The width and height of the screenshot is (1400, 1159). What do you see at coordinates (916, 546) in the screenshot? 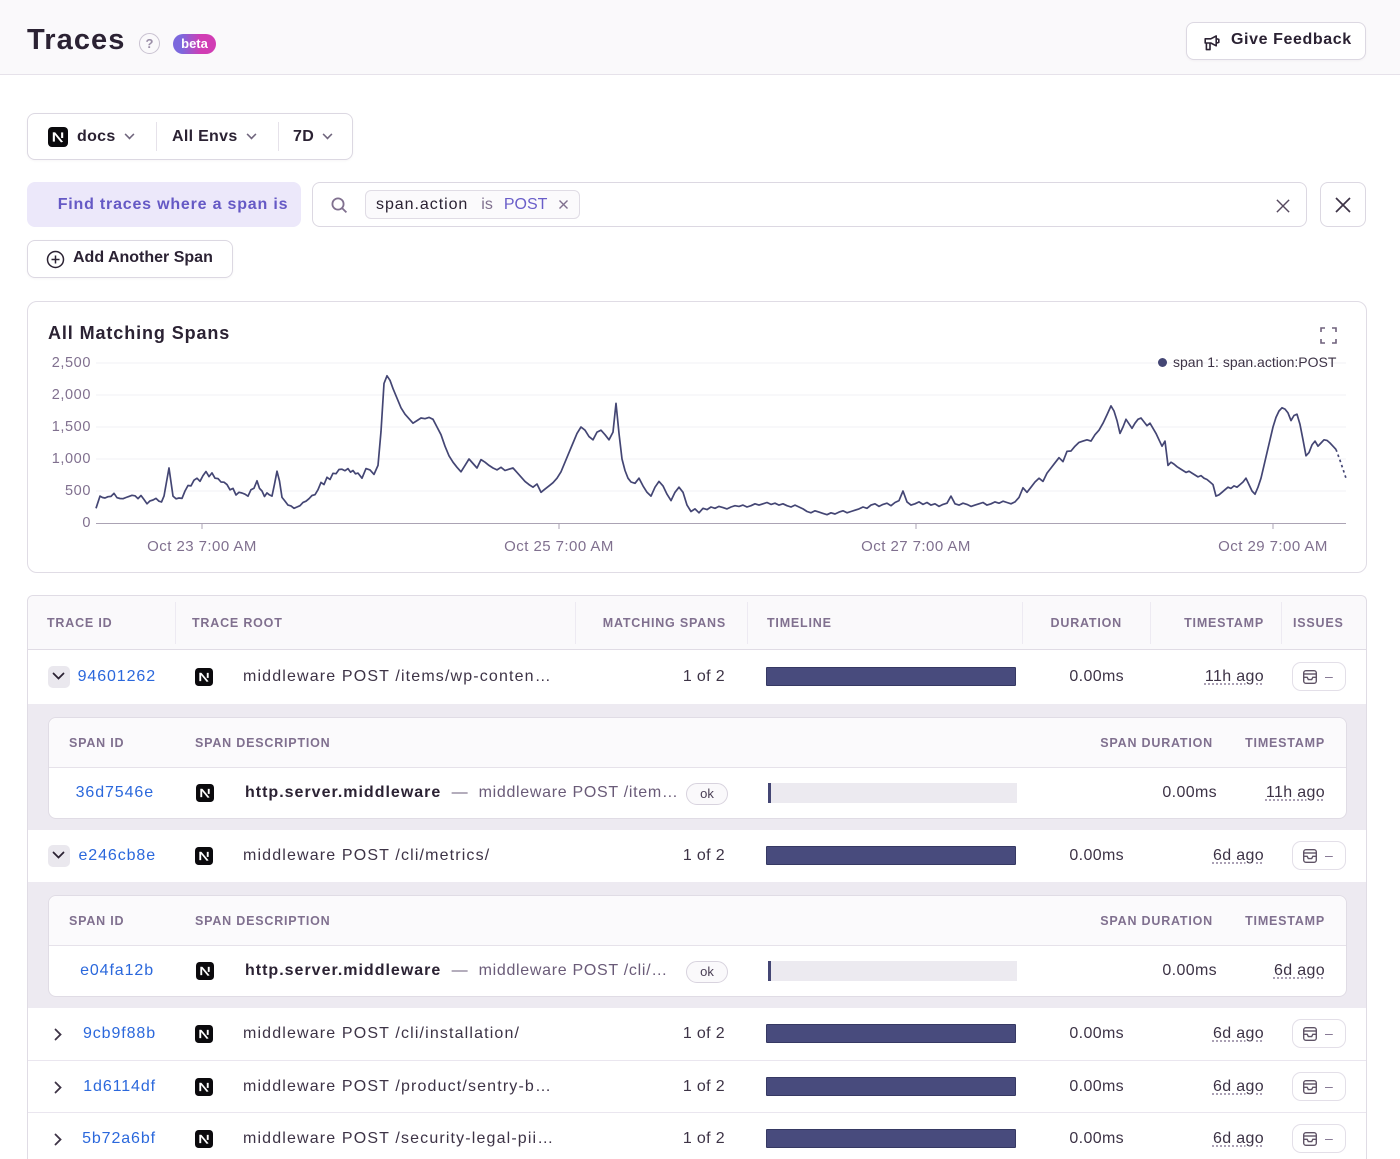
I see `svg-text: Oct 27 7:00 AM` at bounding box center [916, 546].